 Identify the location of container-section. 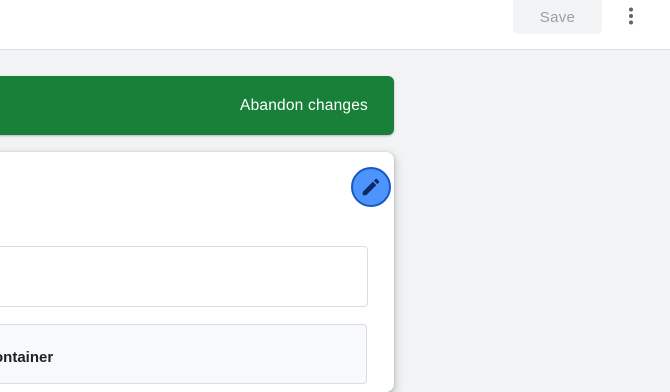
(183, 354).